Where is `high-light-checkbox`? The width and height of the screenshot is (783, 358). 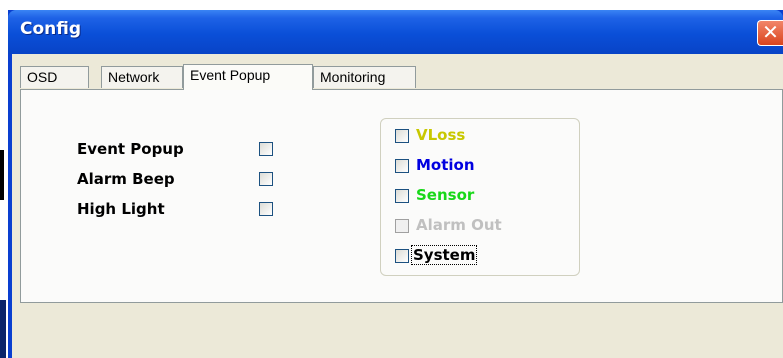
high-light-checkbox is located at coordinates (266, 209).